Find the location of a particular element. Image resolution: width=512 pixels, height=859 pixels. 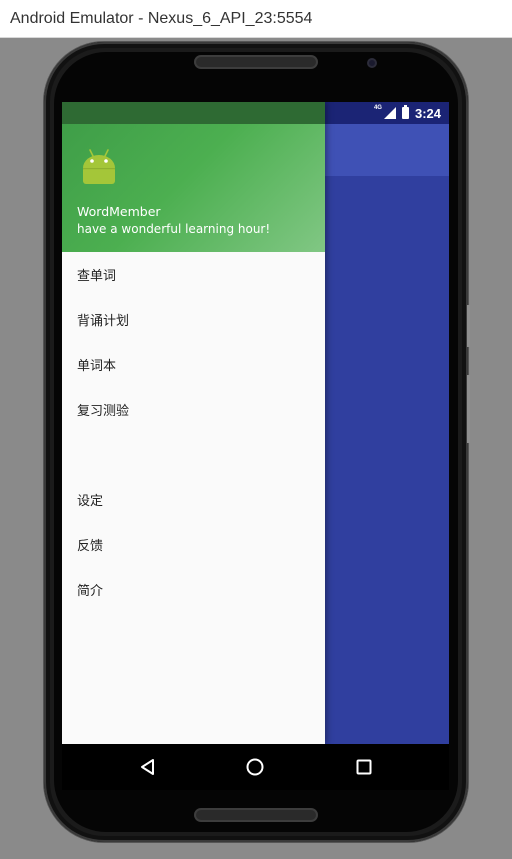

window-title-bar: Android Emulator - Nexus_6_API_23:5554 is located at coordinates (256, 19).